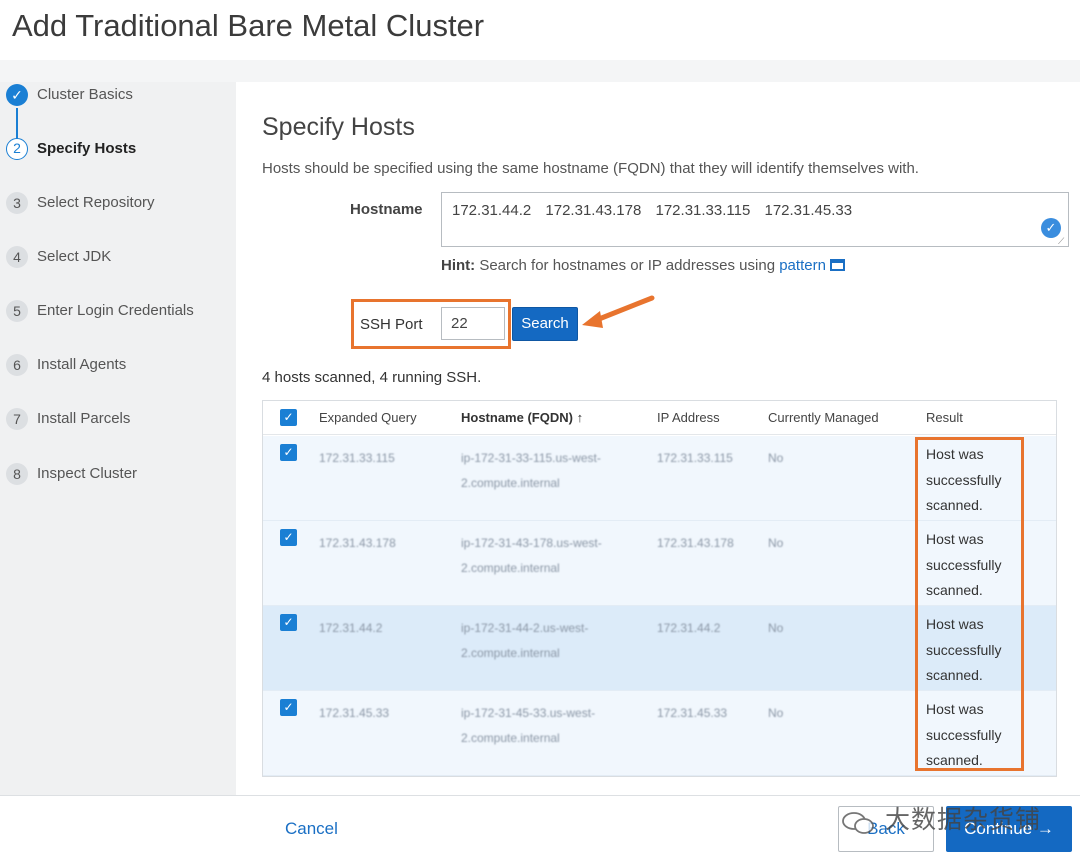 Image resolution: width=1080 pixels, height=865 pixels. What do you see at coordinates (386, 209) in the screenshot?
I see `hostname-label: Hostname` at bounding box center [386, 209].